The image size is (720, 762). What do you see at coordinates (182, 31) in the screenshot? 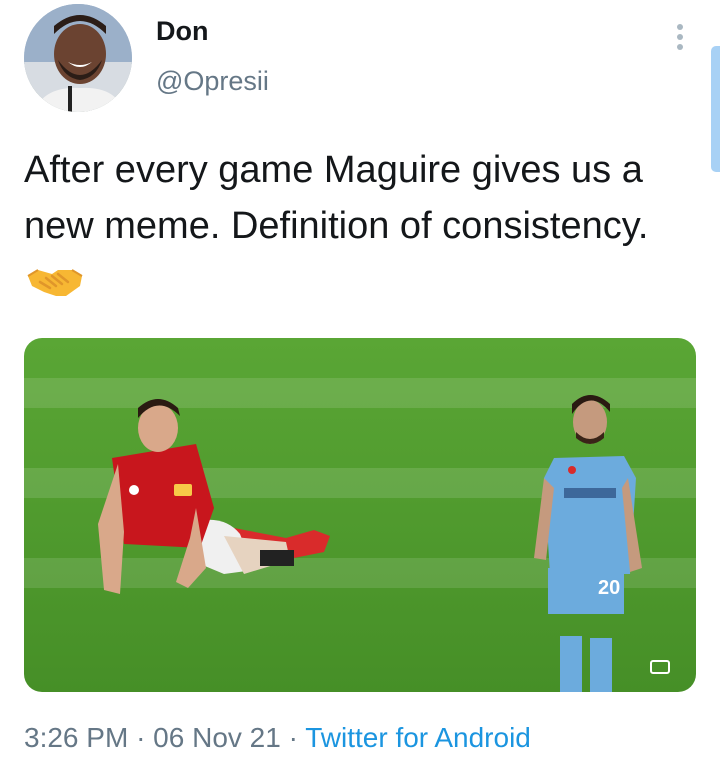
I see `display-name: Don` at bounding box center [182, 31].